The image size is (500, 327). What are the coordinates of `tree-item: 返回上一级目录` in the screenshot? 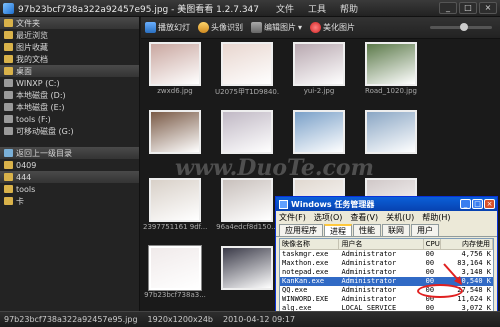 It's located at (69, 153).